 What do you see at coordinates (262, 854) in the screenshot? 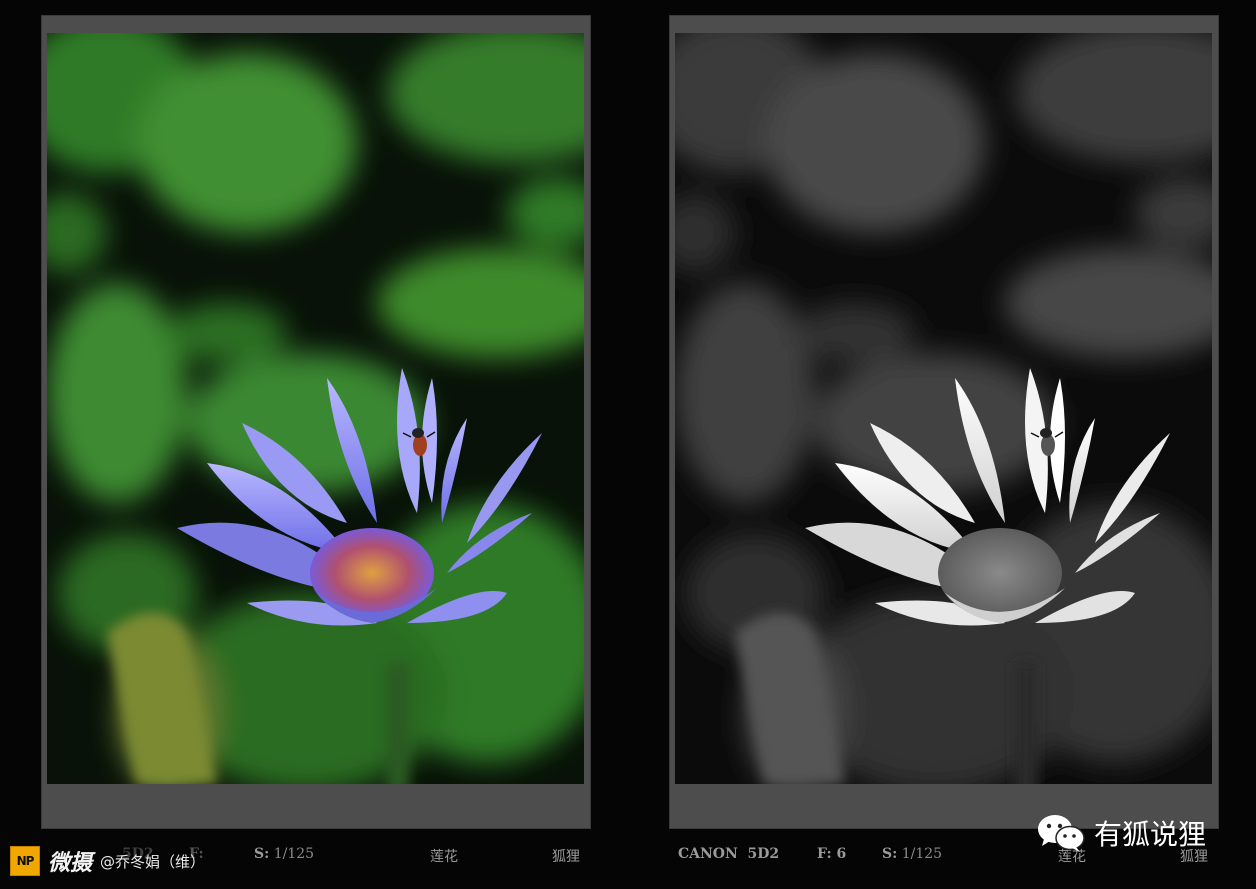
I see `left-shutter-label: S:` at bounding box center [262, 854].